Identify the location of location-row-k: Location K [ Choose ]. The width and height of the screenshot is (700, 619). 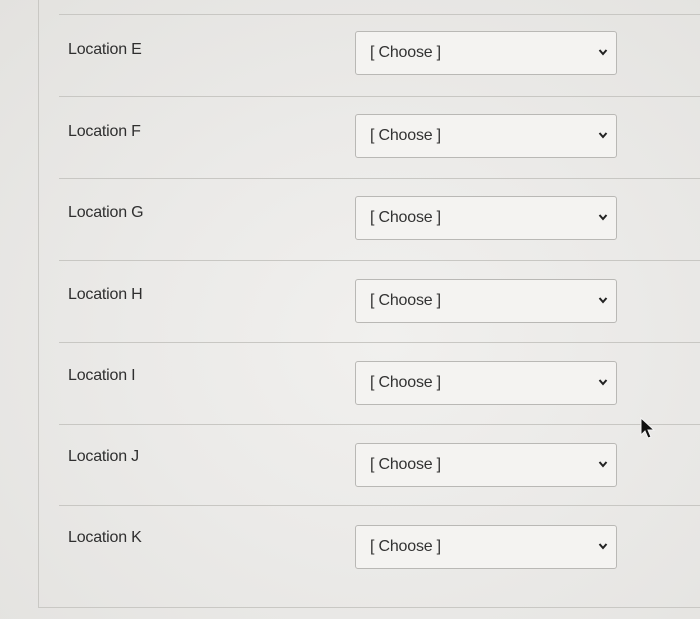
(369, 546).